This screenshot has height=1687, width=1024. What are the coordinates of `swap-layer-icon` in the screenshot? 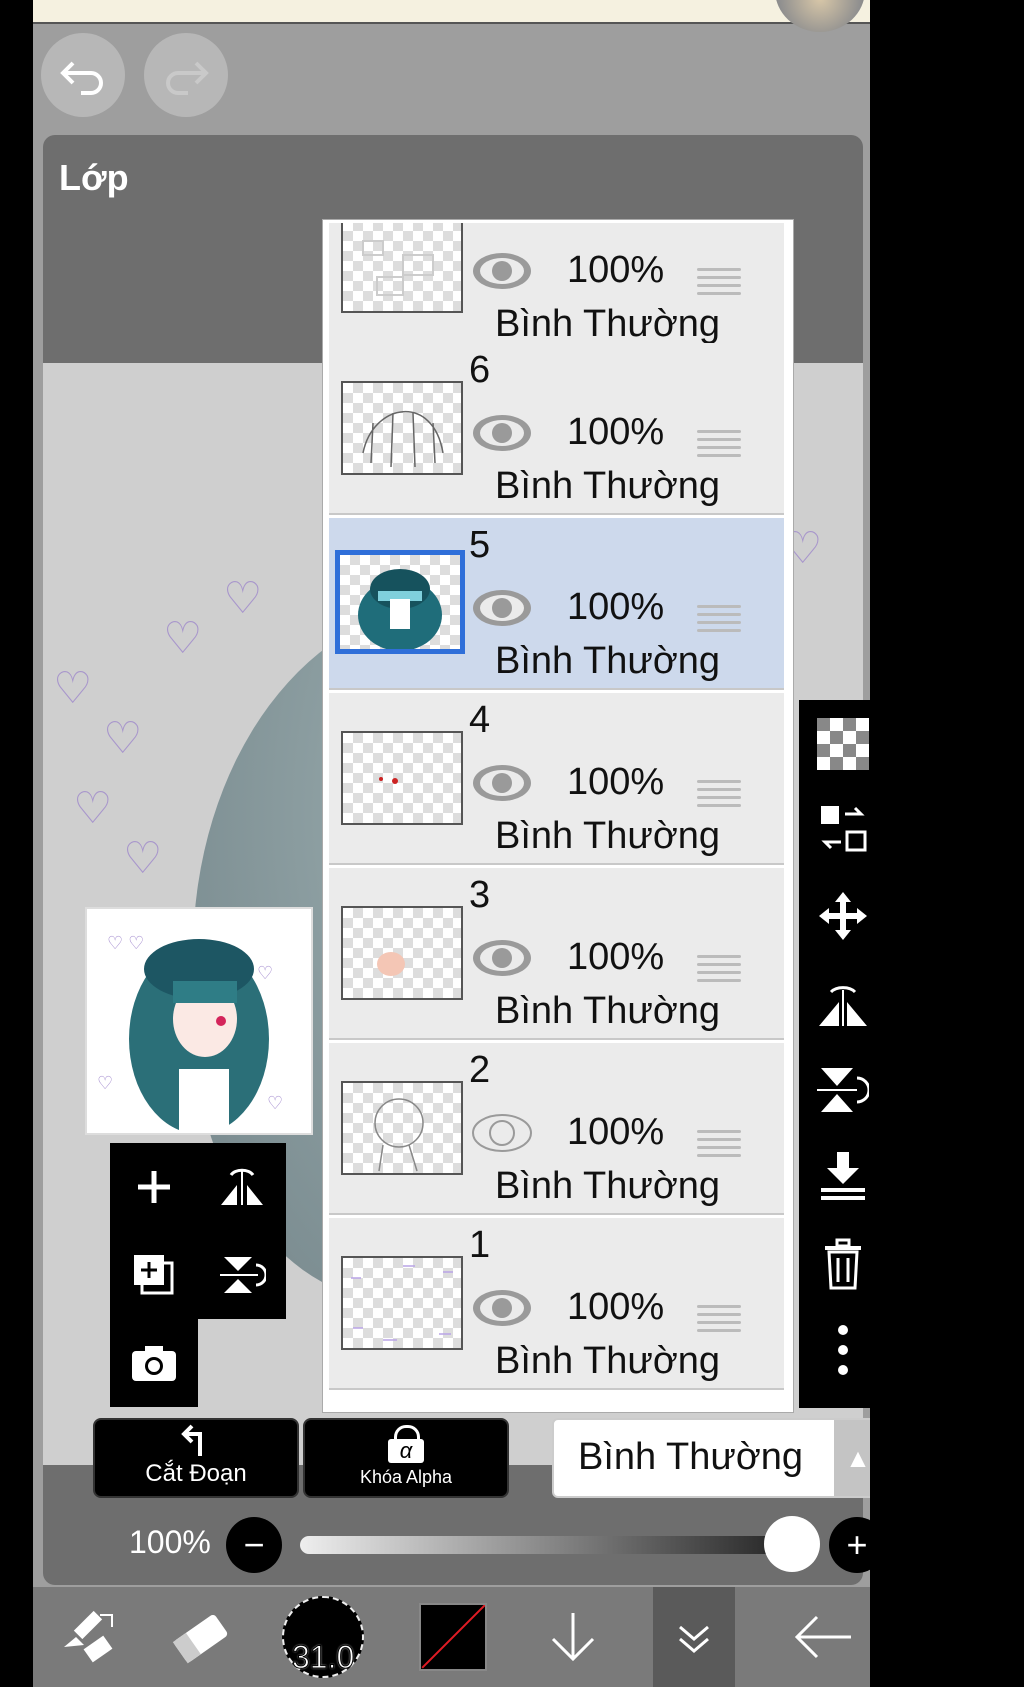 It's located at (844, 829).